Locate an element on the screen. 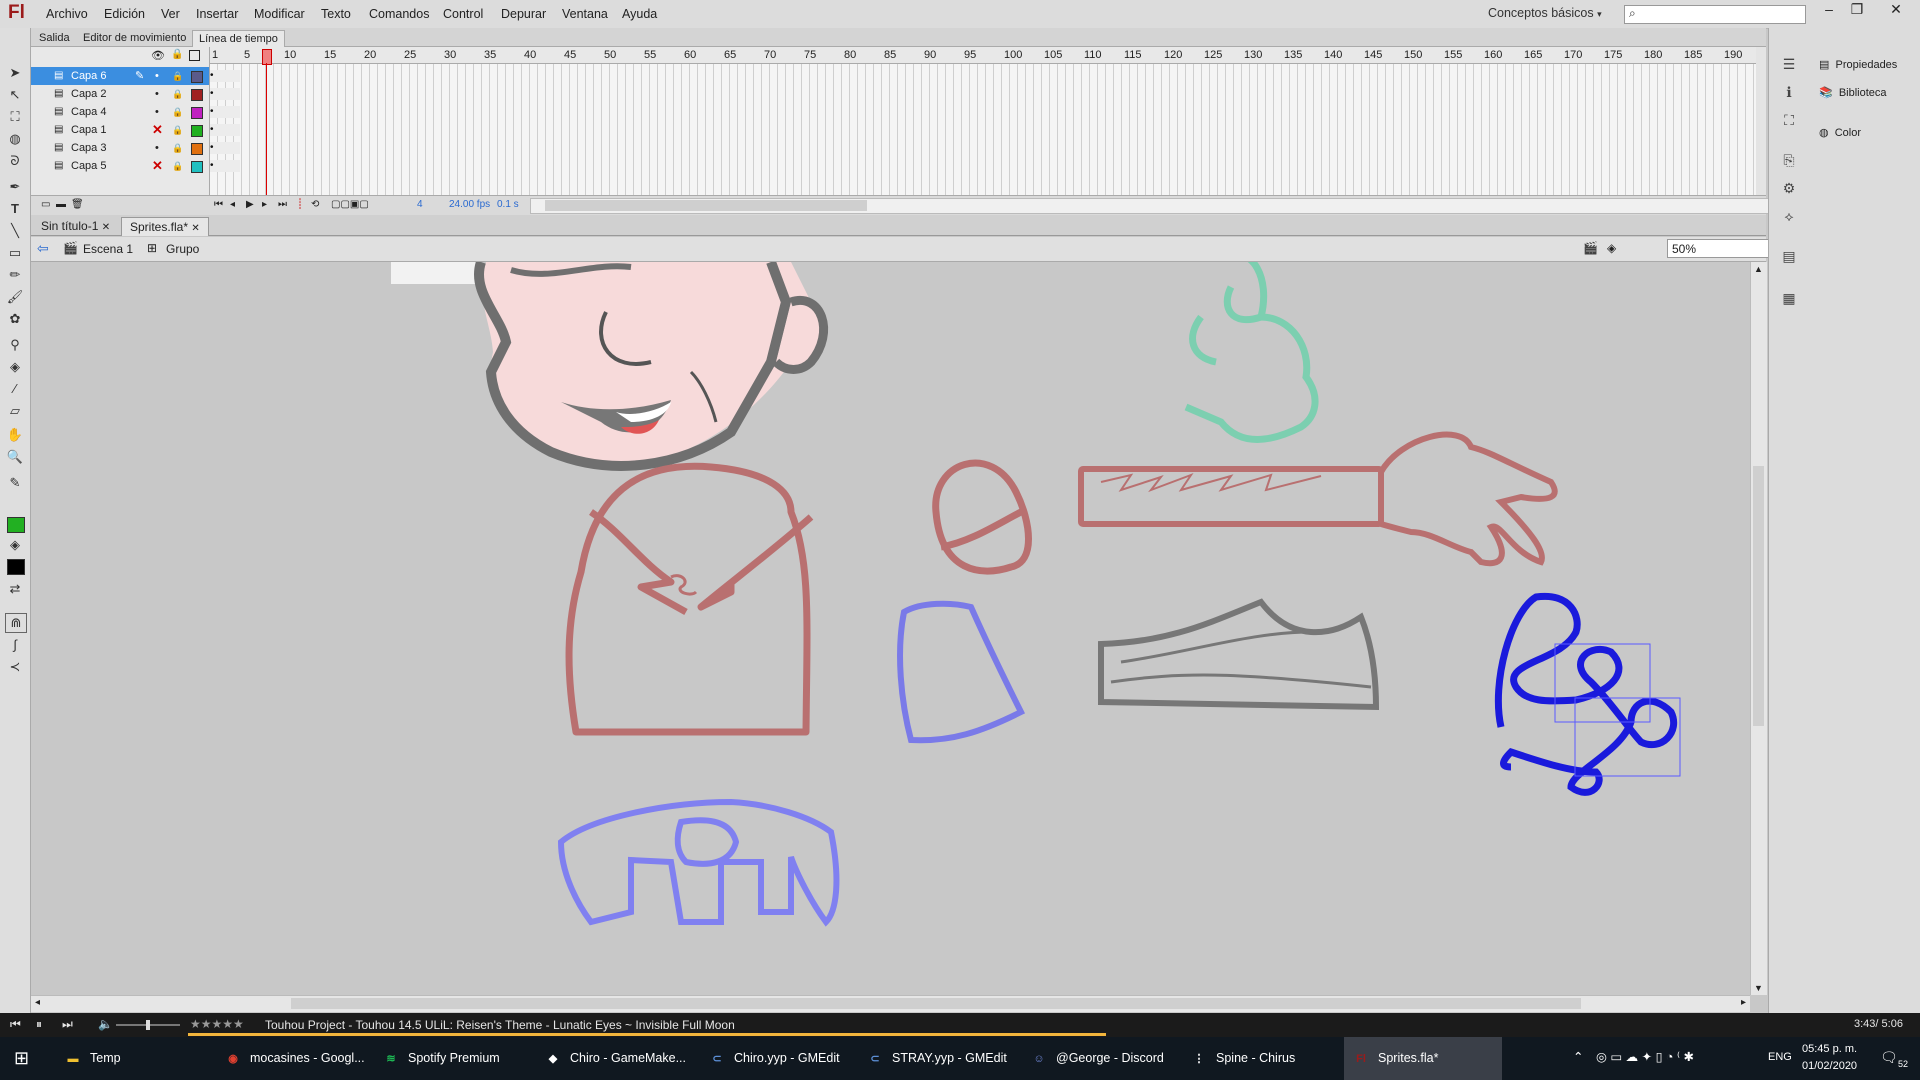  first-frame-icon: ⏮ is located at coordinates (218, 204).